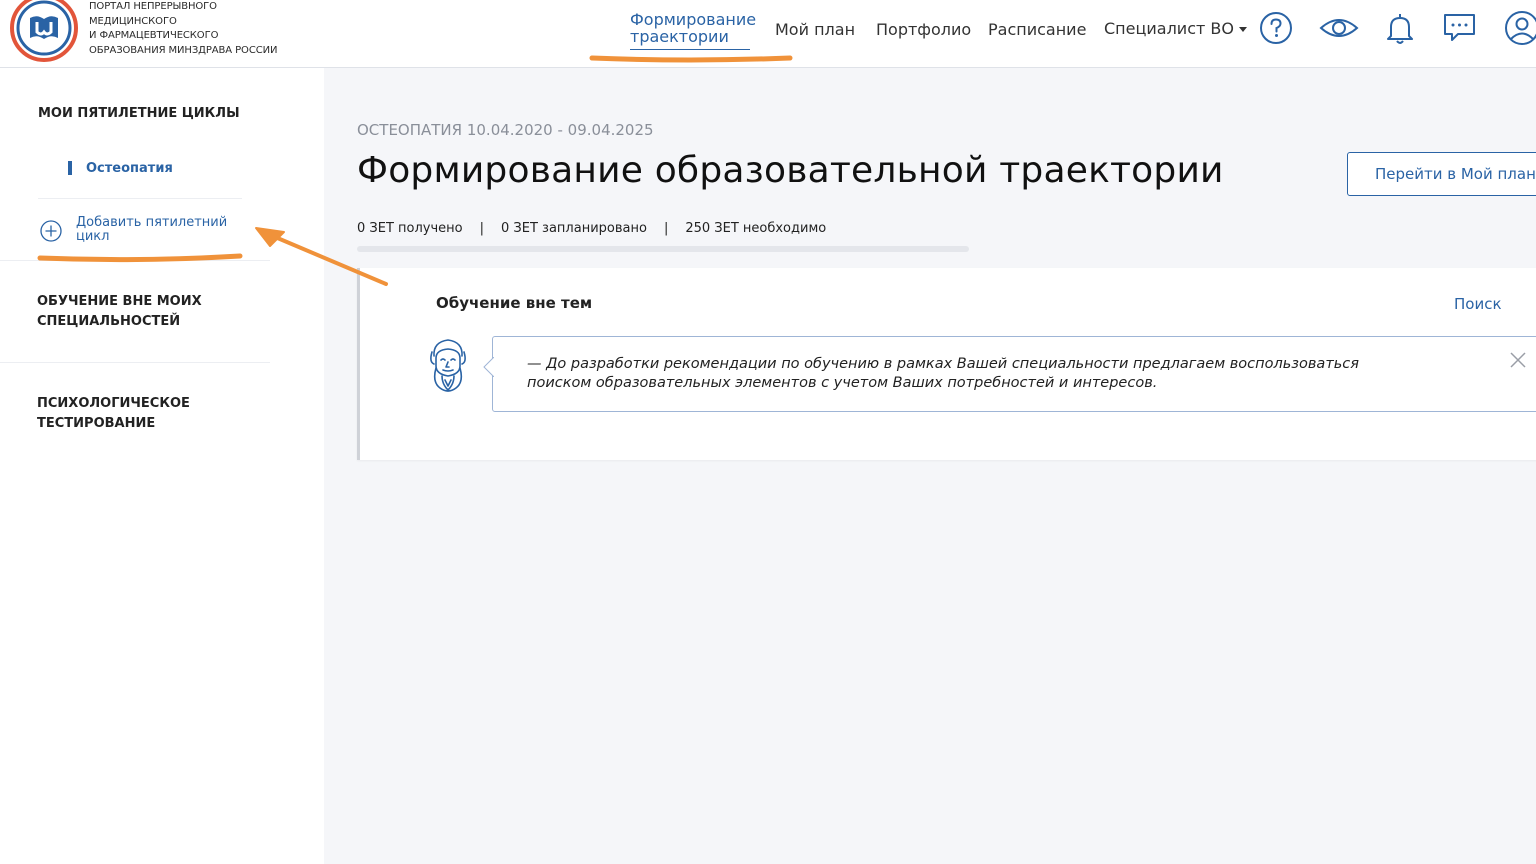 Image resolution: width=1536 pixels, height=864 pixels. What do you see at coordinates (790, 170) in the screenshot?
I see `page-title: Формирование образовательной траектории` at bounding box center [790, 170].